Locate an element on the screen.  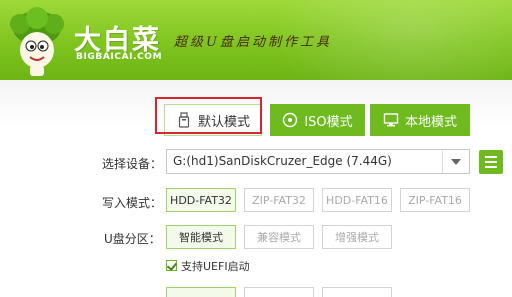
write-mode-zip-fat16: ZIP-FAT16 is located at coordinates (435, 200).